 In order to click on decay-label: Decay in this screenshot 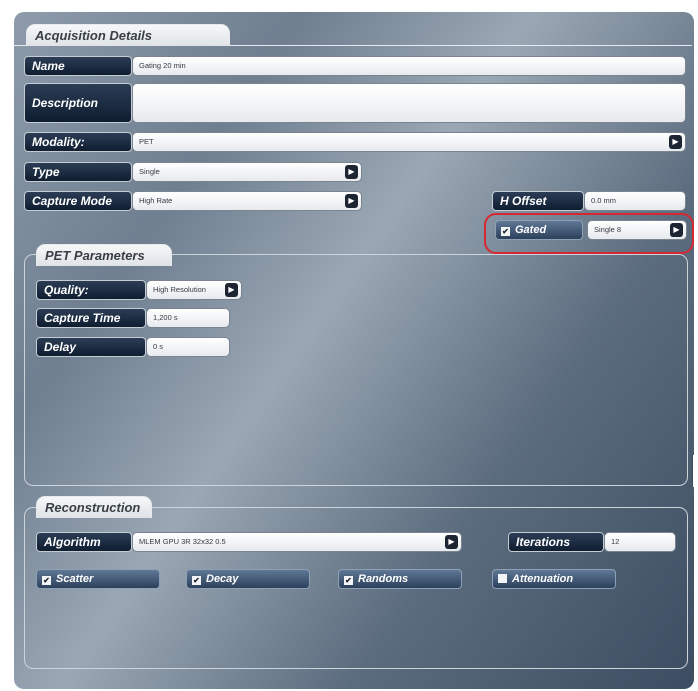, I will do `click(222, 579)`.